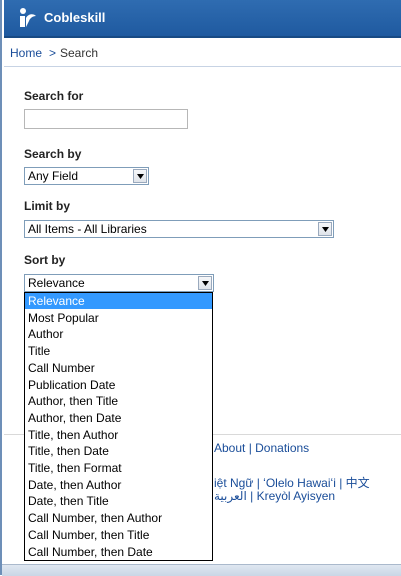 The image size is (401, 576). What do you see at coordinates (53, 154) in the screenshot?
I see `search-by-label: Search by` at bounding box center [53, 154].